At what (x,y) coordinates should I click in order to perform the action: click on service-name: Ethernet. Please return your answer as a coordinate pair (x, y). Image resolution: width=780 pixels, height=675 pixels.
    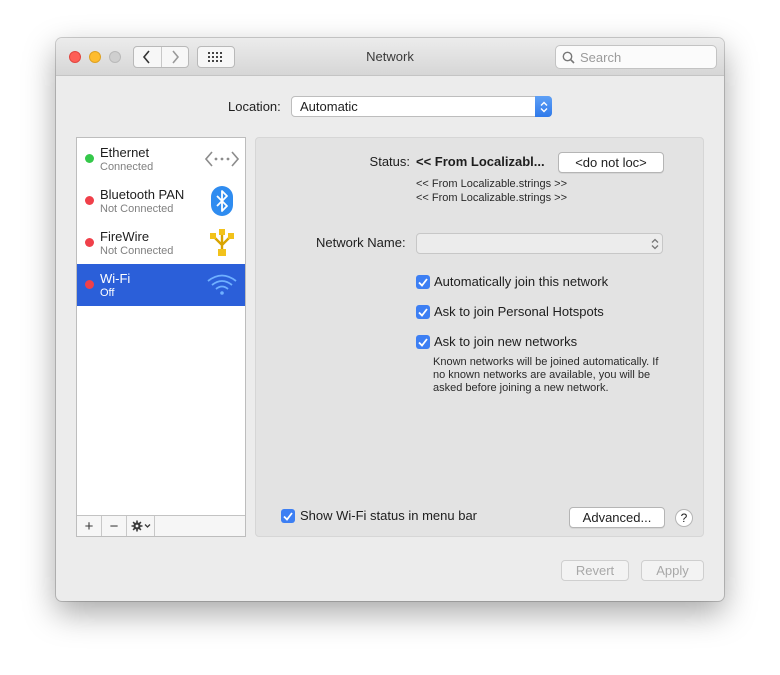
    Looking at the image, I should click on (125, 152).